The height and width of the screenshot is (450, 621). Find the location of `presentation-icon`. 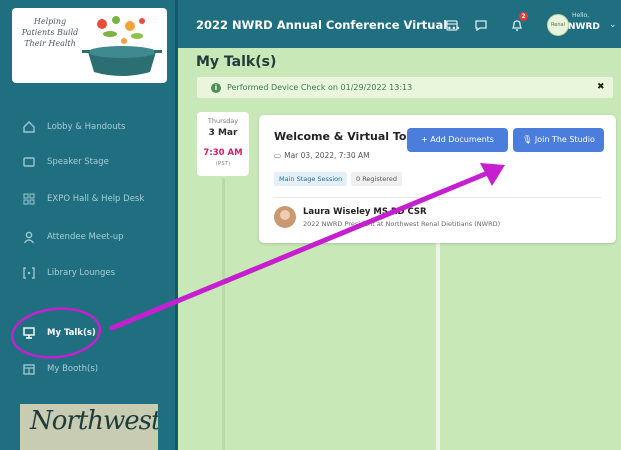

presentation-icon is located at coordinates (29, 333).